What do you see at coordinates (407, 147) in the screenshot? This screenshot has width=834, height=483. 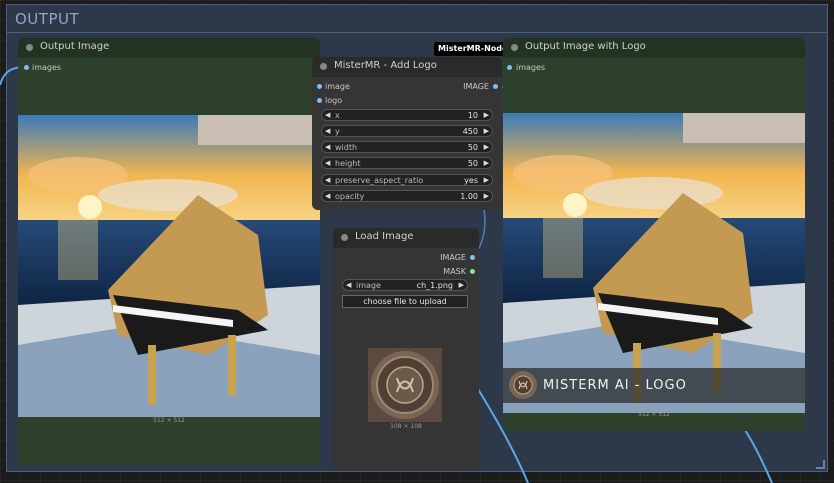 I see `width-widget: ◀ width 50 ▶` at bounding box center [407, 147].